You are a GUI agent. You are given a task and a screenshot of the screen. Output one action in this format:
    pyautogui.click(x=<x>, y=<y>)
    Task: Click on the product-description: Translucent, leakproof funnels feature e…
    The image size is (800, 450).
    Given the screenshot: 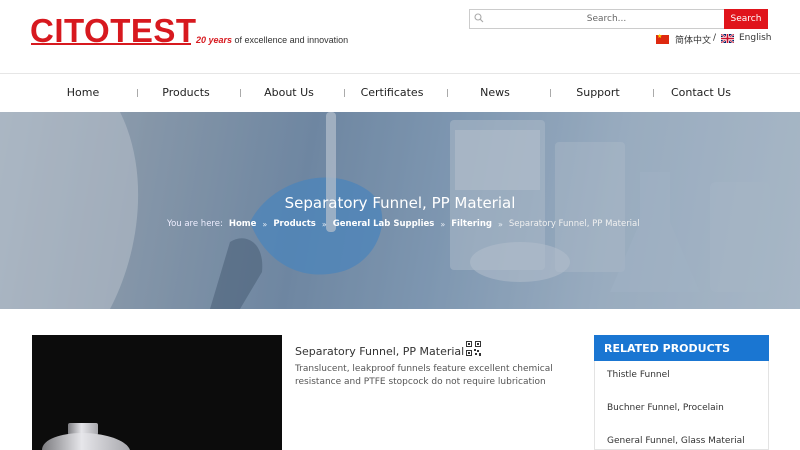 What is the action you would take?
    pyautogui.click(x=424, y=375)
    